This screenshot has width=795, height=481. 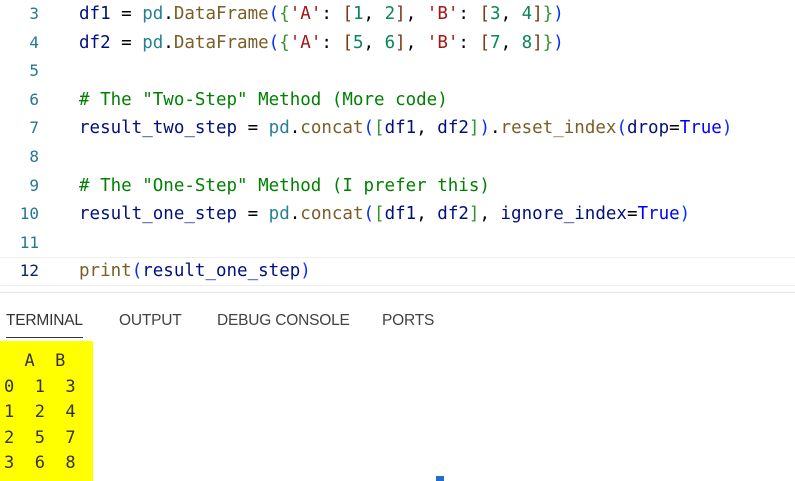 I want to click on code-text: # The "Two-Step" Method (More code), so click(x=263, y=100).